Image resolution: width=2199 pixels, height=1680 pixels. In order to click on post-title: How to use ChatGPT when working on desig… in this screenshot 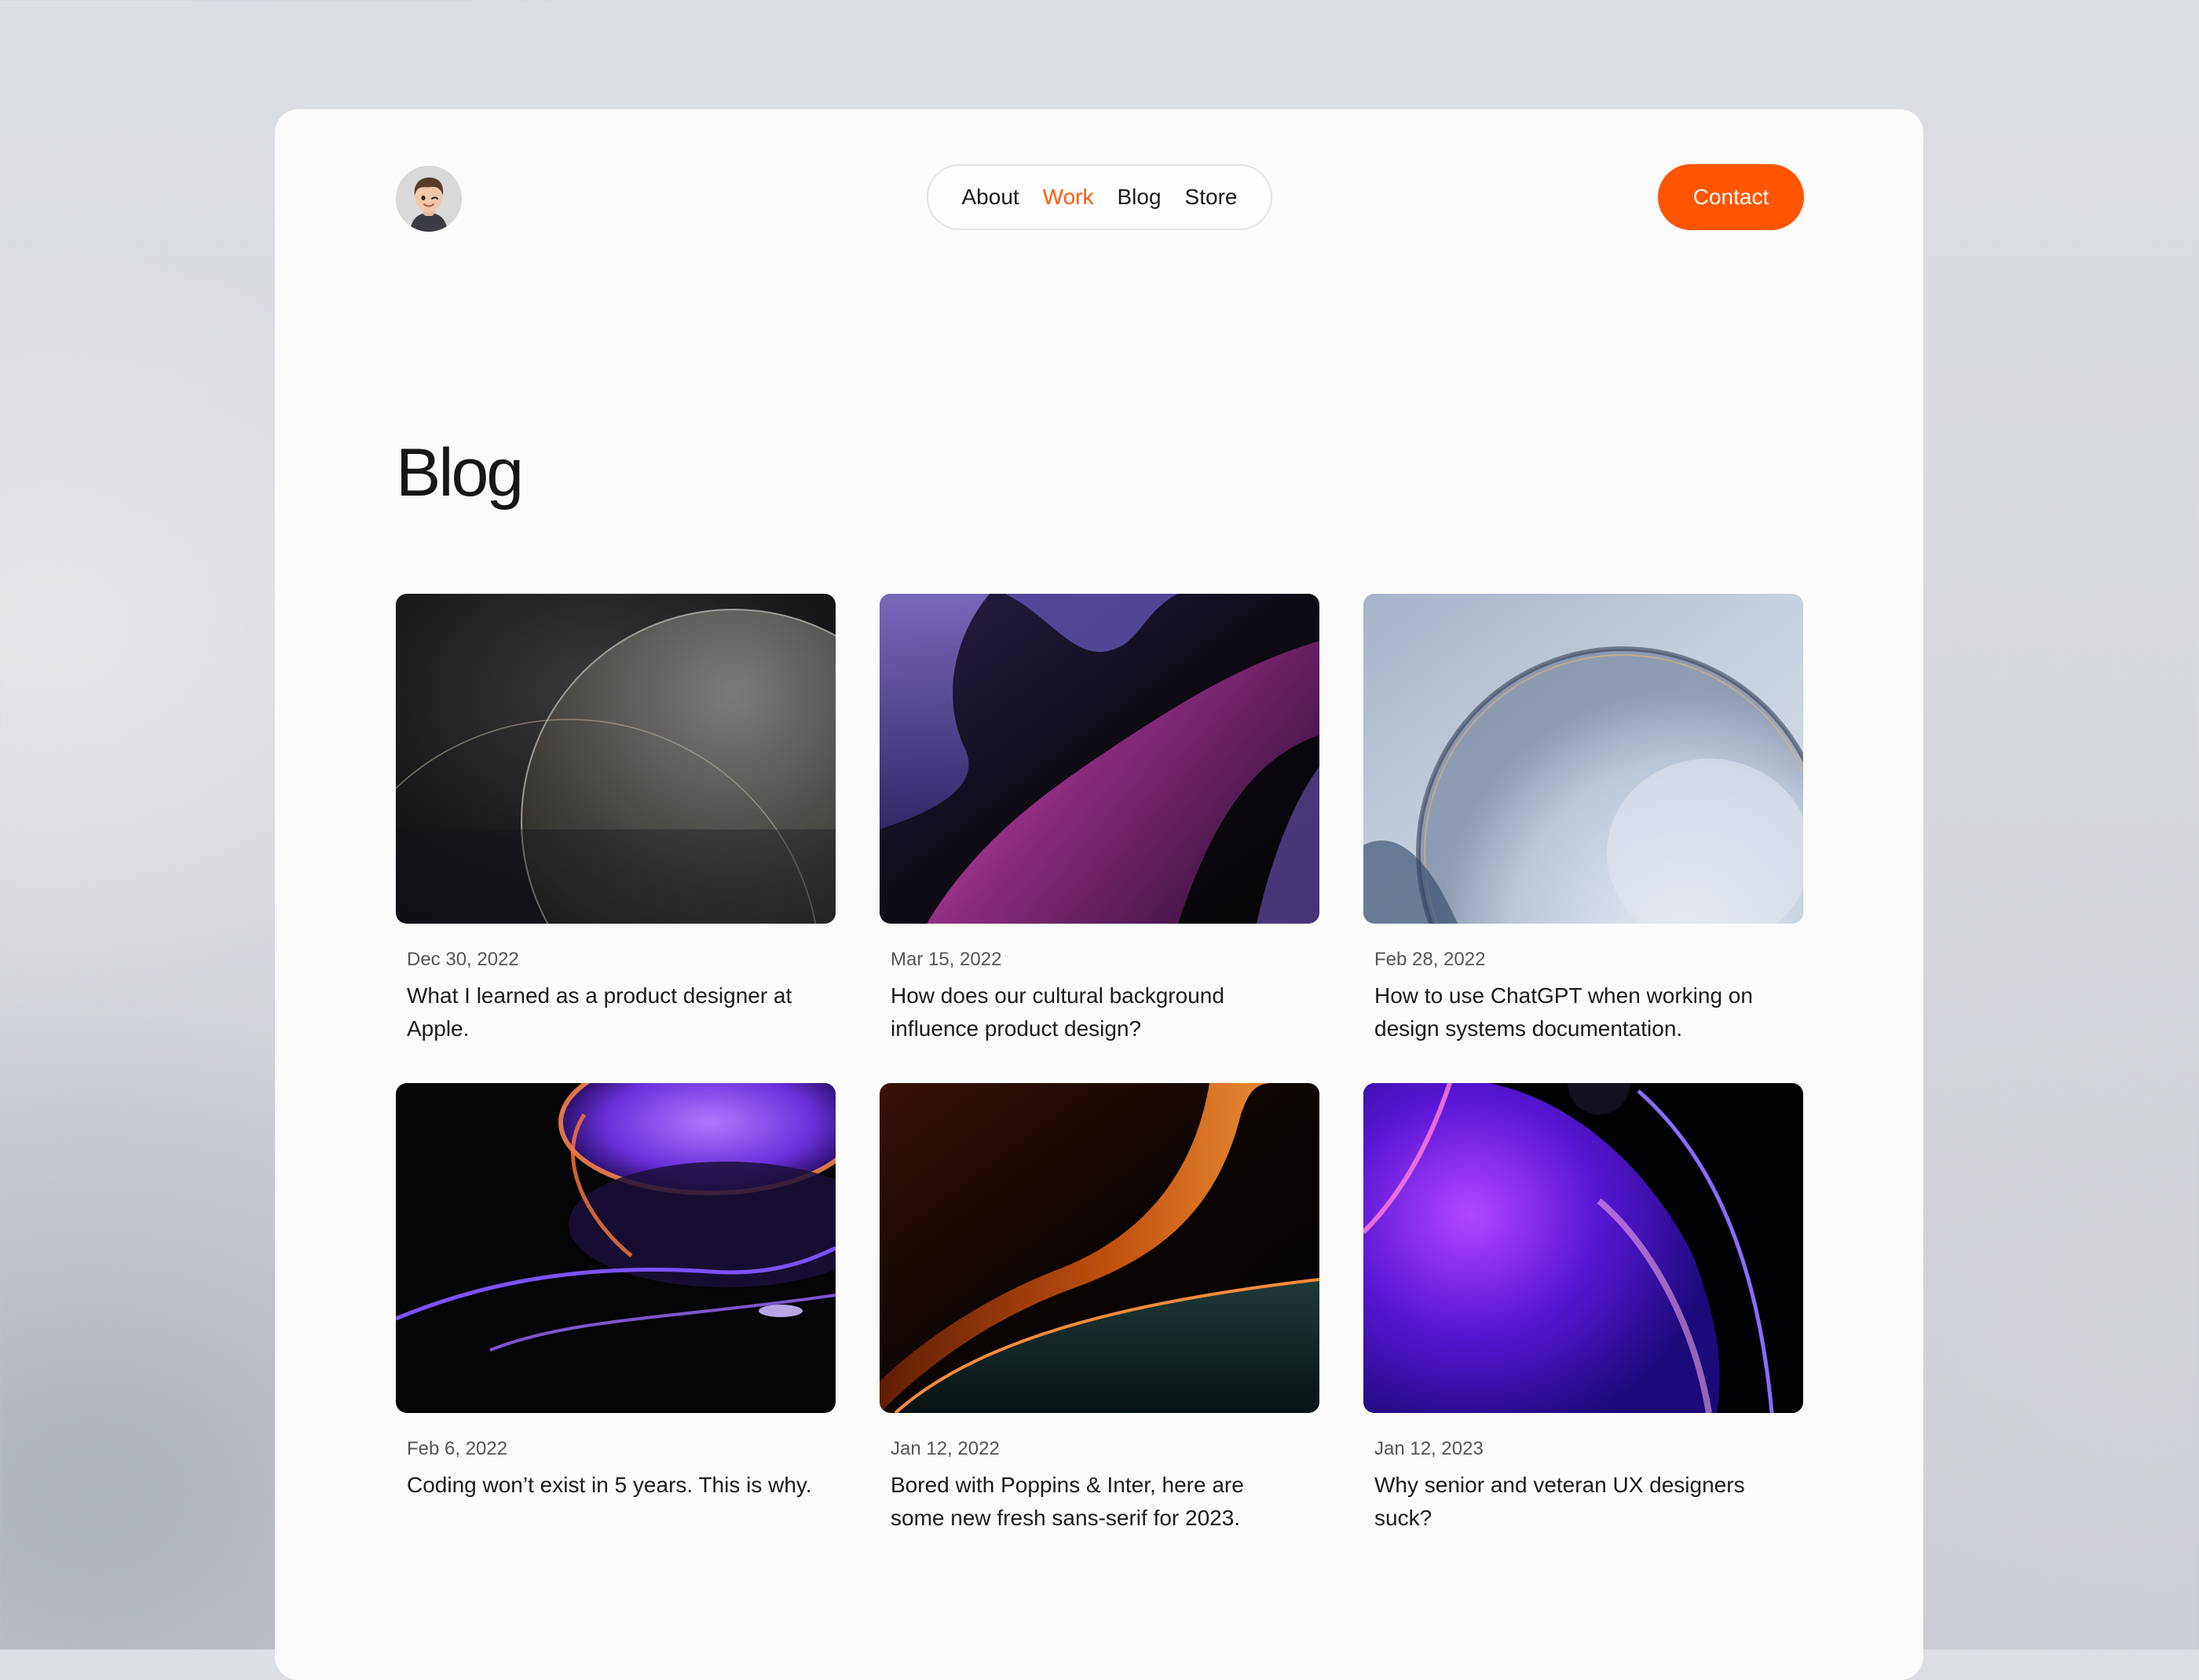, I will do `click(1579, 1012)`.